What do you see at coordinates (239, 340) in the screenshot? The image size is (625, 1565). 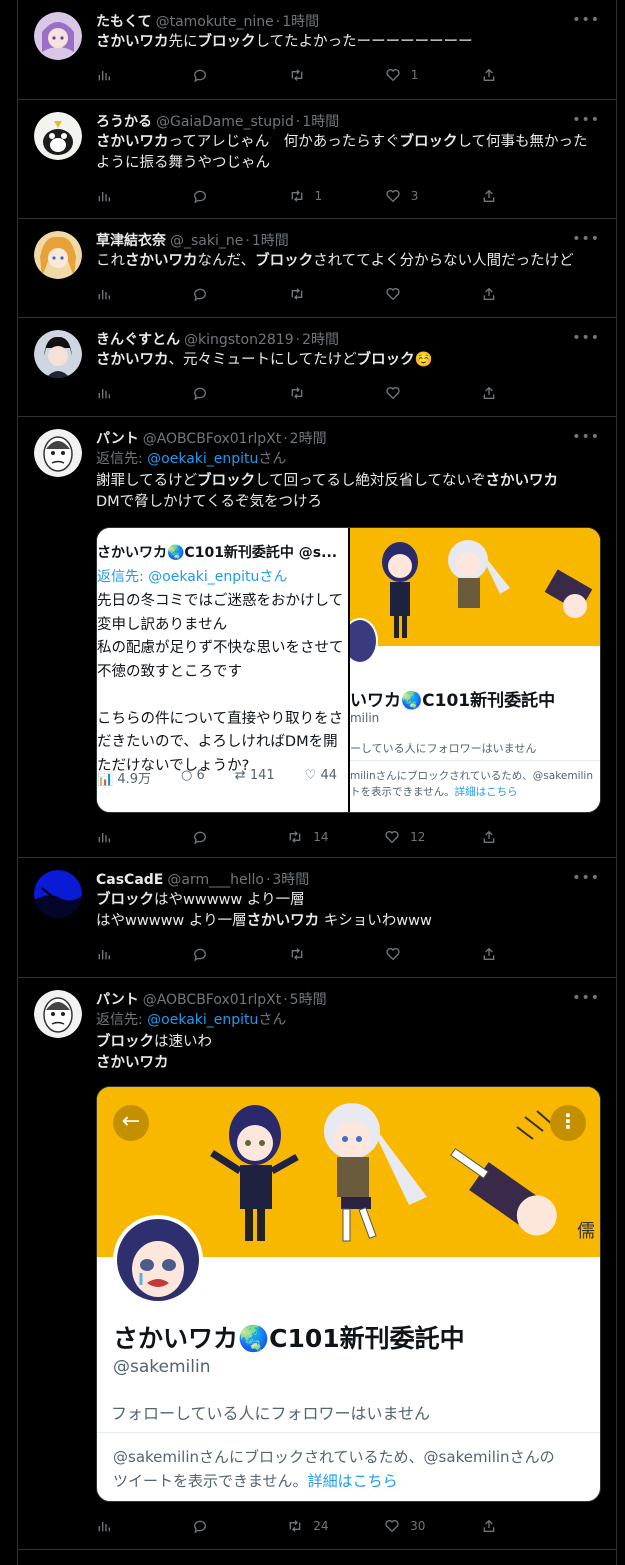 I see `handle: @kingston2819` at bounding box center [239, 340].